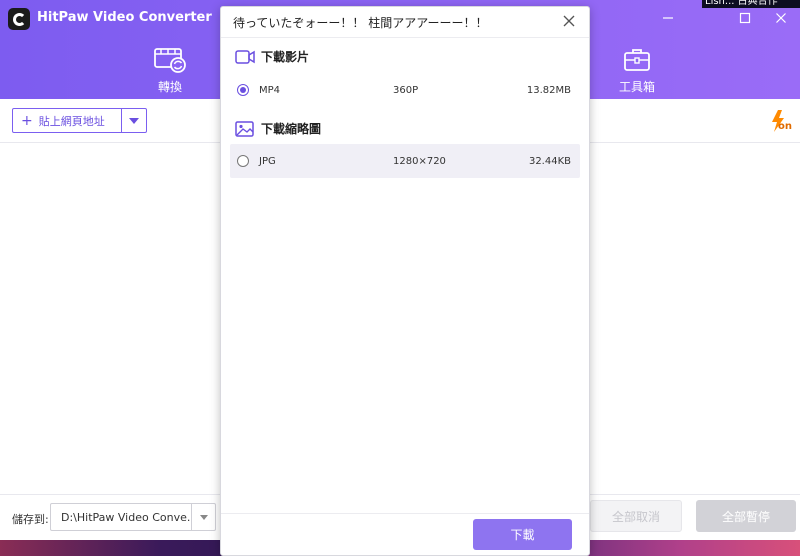 This screenshot has width=800, height=556. I want to click on thumbnail-option-radio, so click(243, 161).